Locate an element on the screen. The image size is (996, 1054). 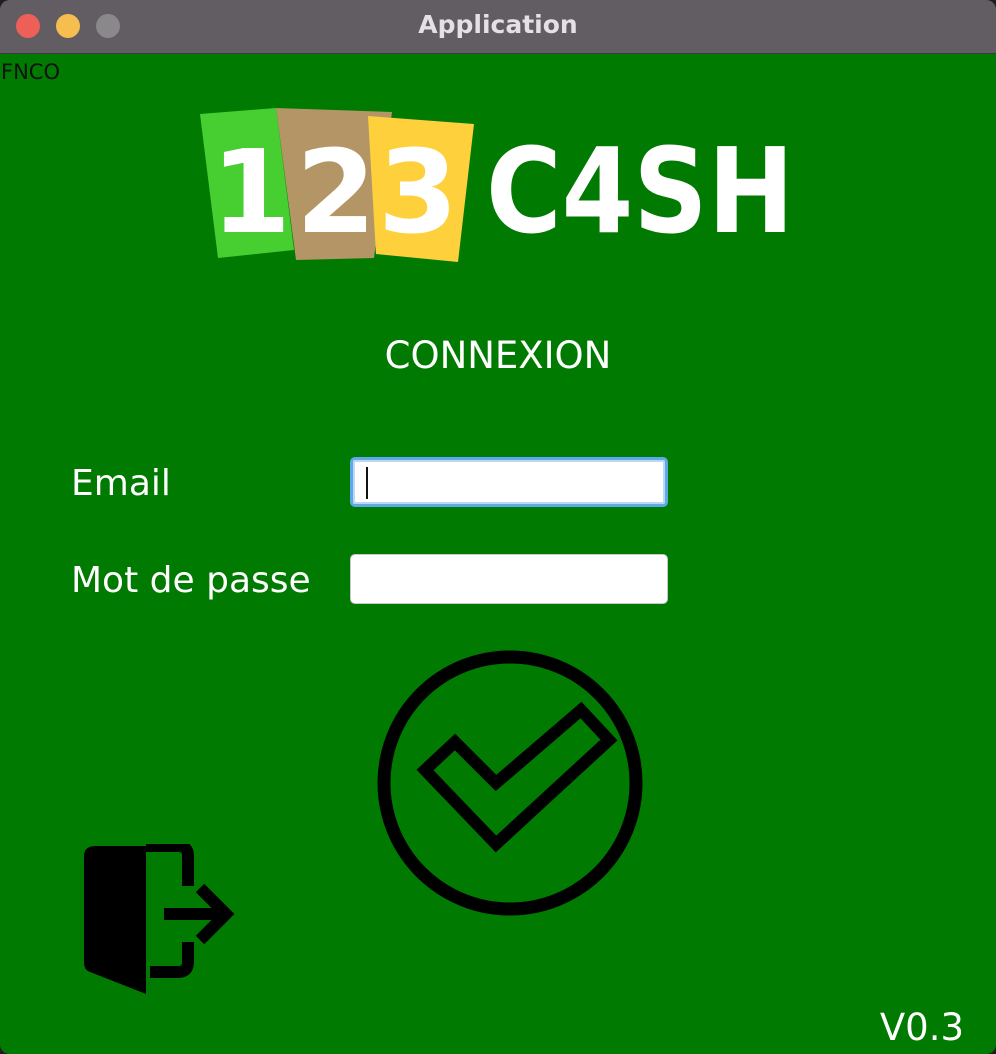
exit-door-icon is located at coordinates (160, 919).